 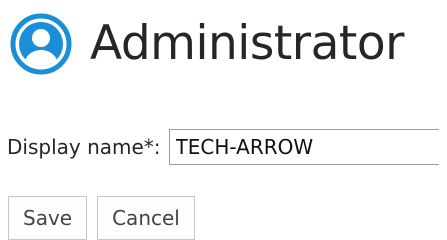 What do you see at coordinates (146, 218) in the screenshot?
I see `cancel-button: Cancel` at bounding box center [146, 218].